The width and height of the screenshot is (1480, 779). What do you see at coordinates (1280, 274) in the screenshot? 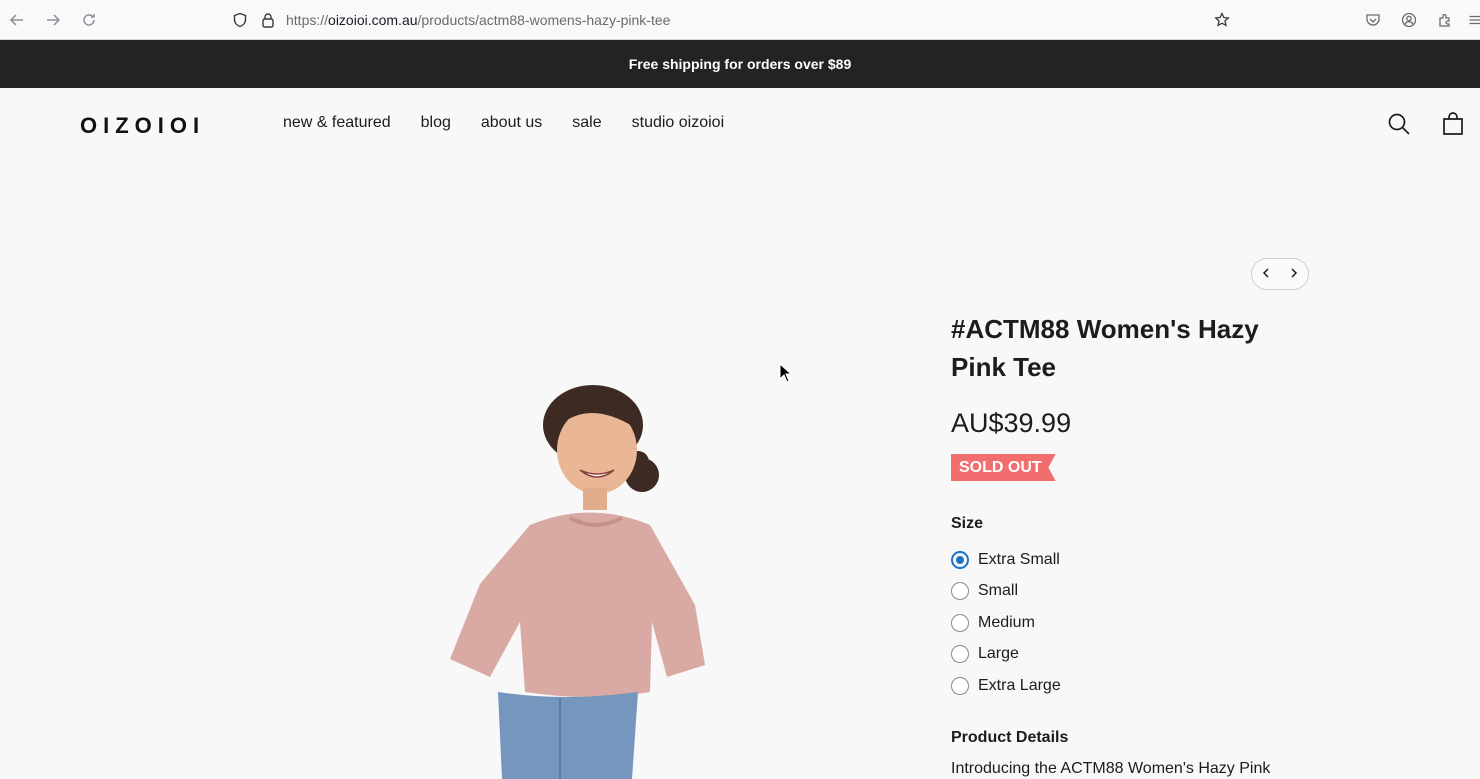
I see `product-pager` at bounding box center [1280, 274].